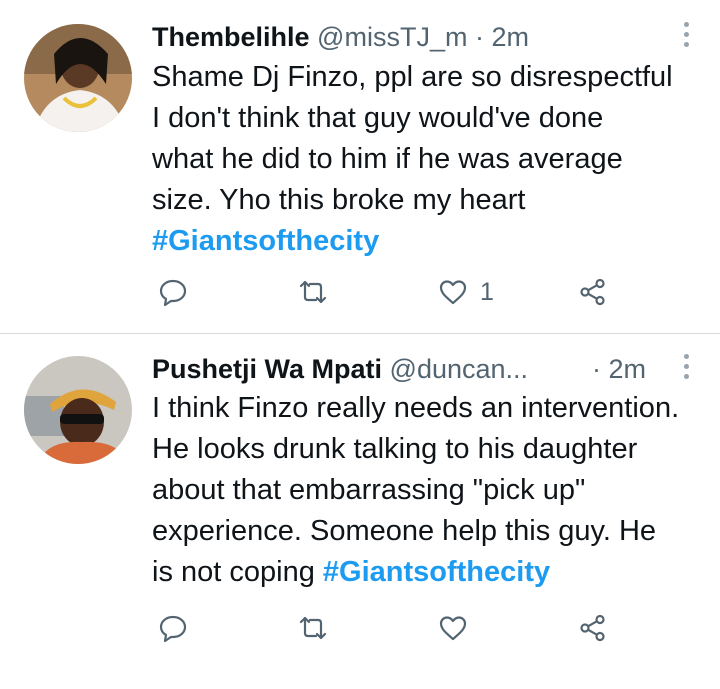 The height and width of the screenshot is (689, 720). I want to click on tweet-text-line: size. Yho this broke my heart, so click(339, 200).